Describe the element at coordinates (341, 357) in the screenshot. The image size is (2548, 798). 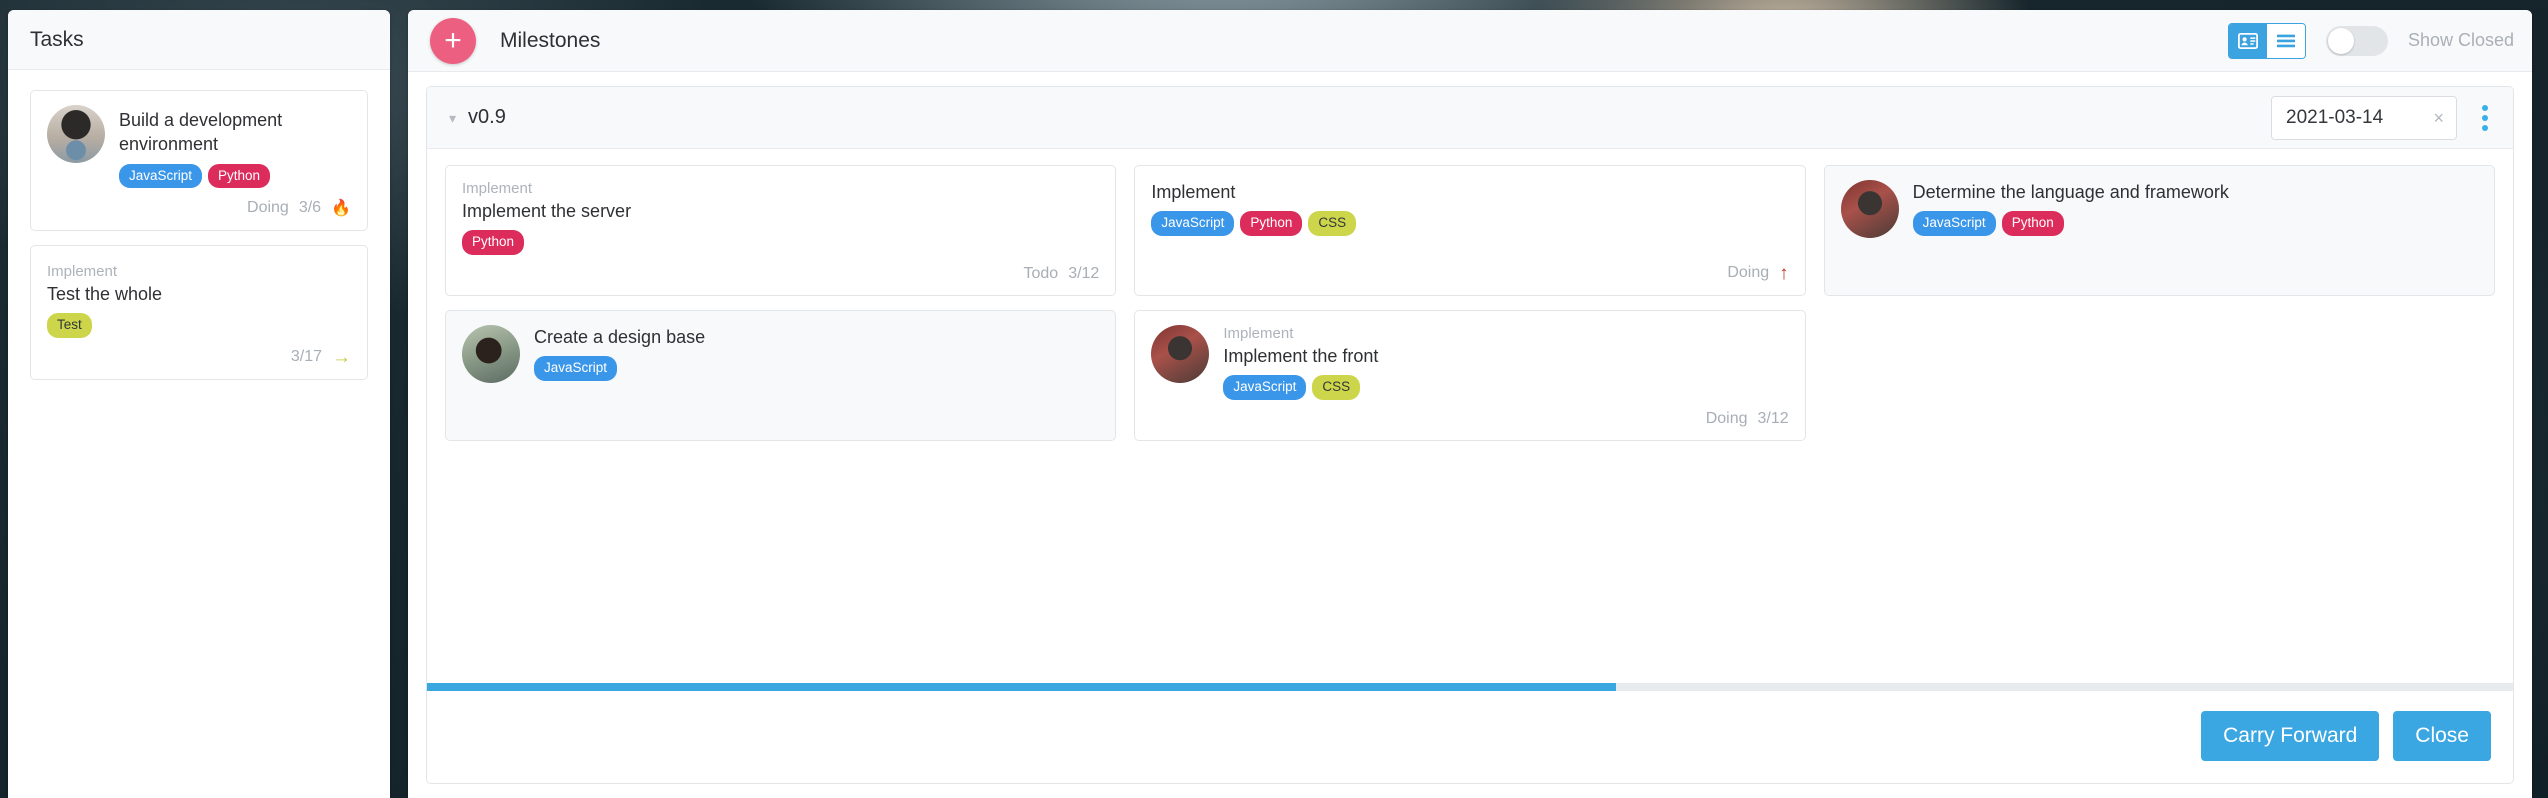
I see `arrow-right-icon: →` at that location.